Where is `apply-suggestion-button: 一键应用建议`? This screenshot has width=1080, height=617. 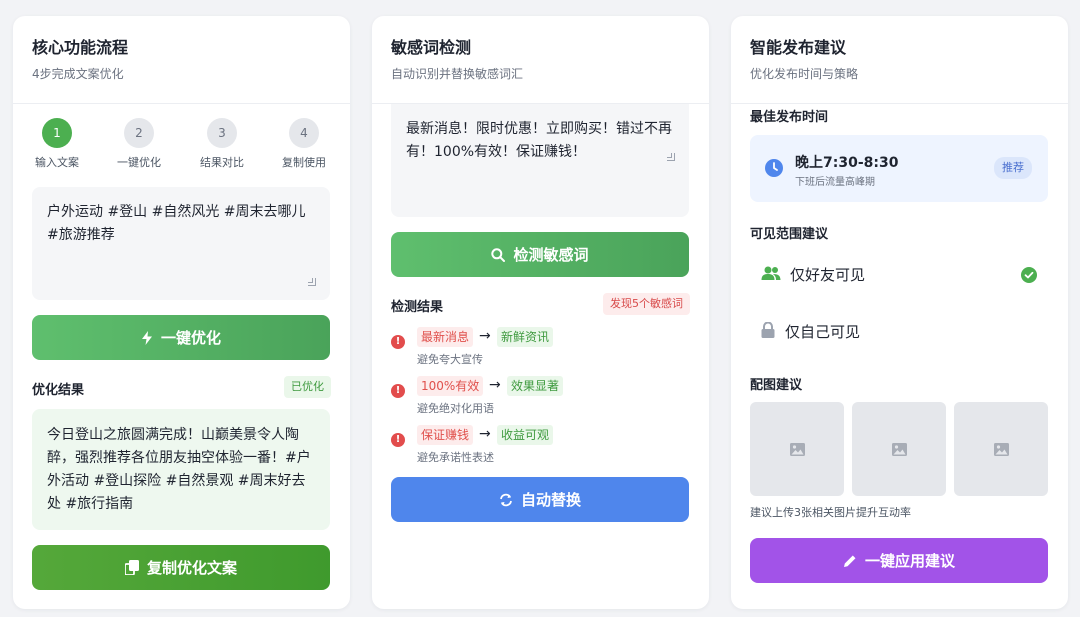 apply-suggestion-button: 一键应用建议 is located at coordinates (899, 560).